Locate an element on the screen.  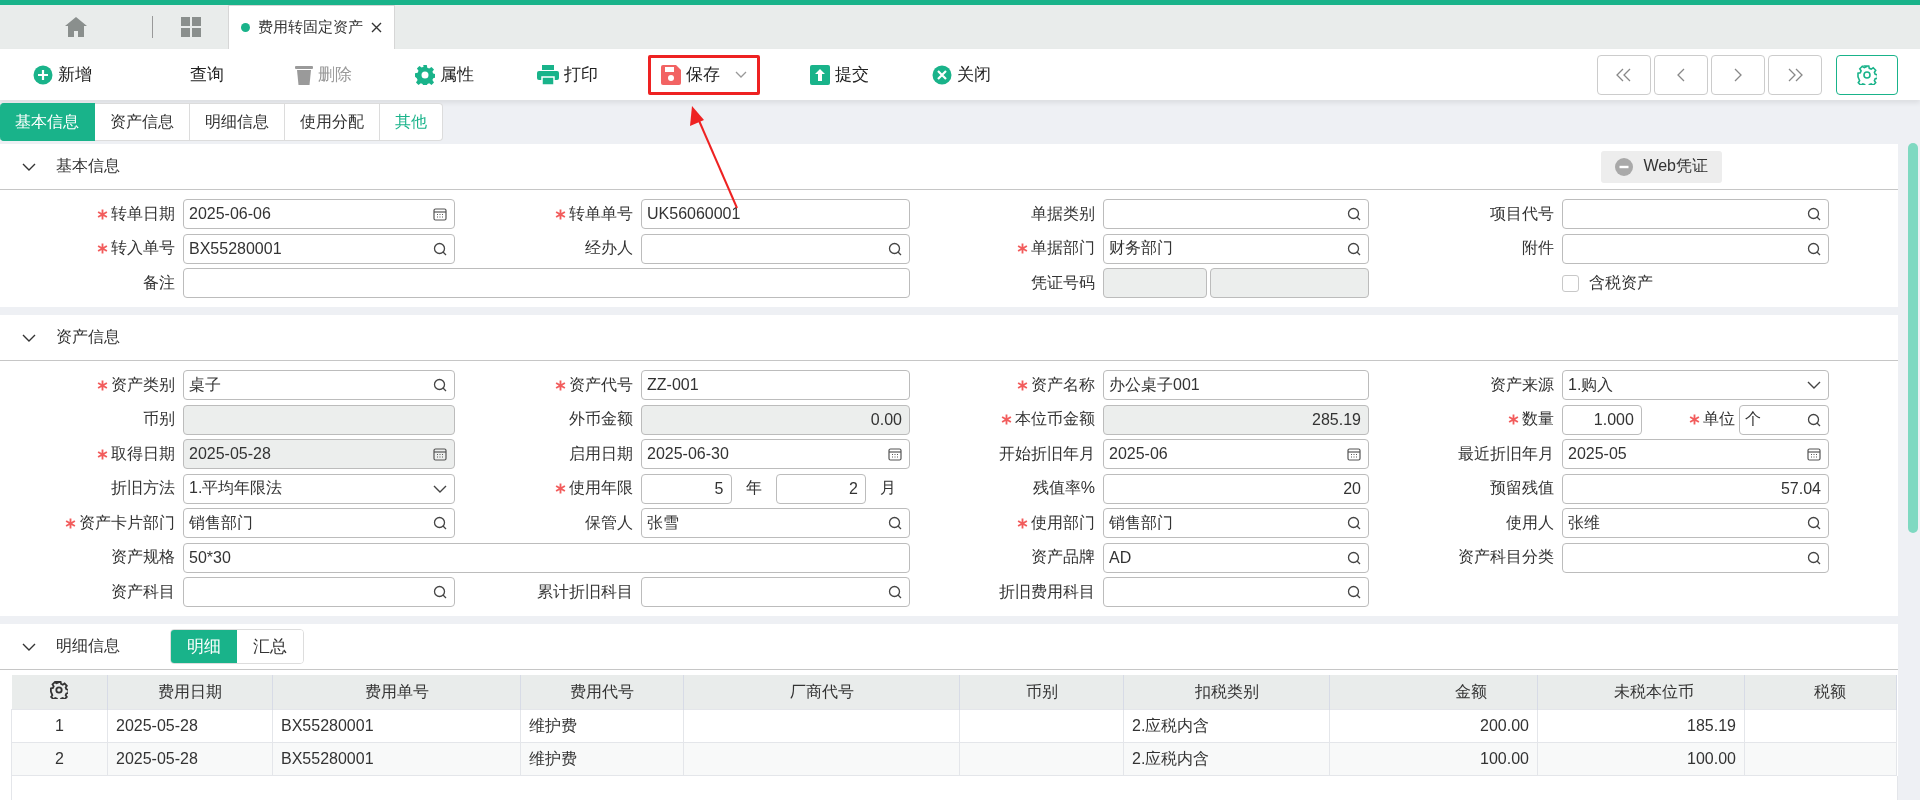
web-voucher-button: Web凭证 is located at coordinates (1661, 166).